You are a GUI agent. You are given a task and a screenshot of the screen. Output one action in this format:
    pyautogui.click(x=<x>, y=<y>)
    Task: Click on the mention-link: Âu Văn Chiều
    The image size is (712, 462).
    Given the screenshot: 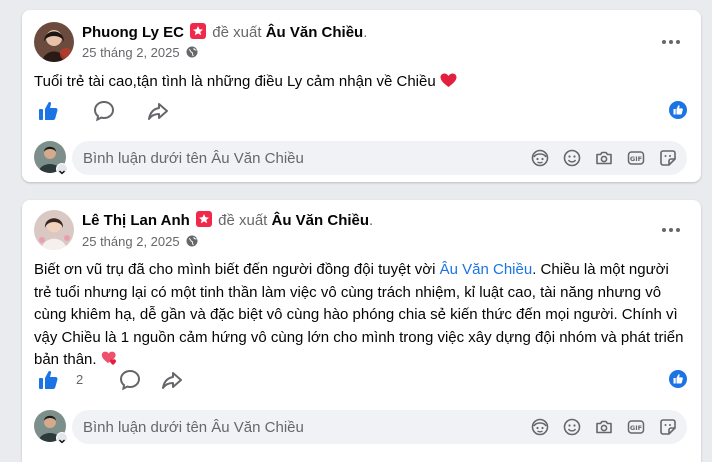 What is the action you would take?
    pyautogui.click(x=486, y=269)
    